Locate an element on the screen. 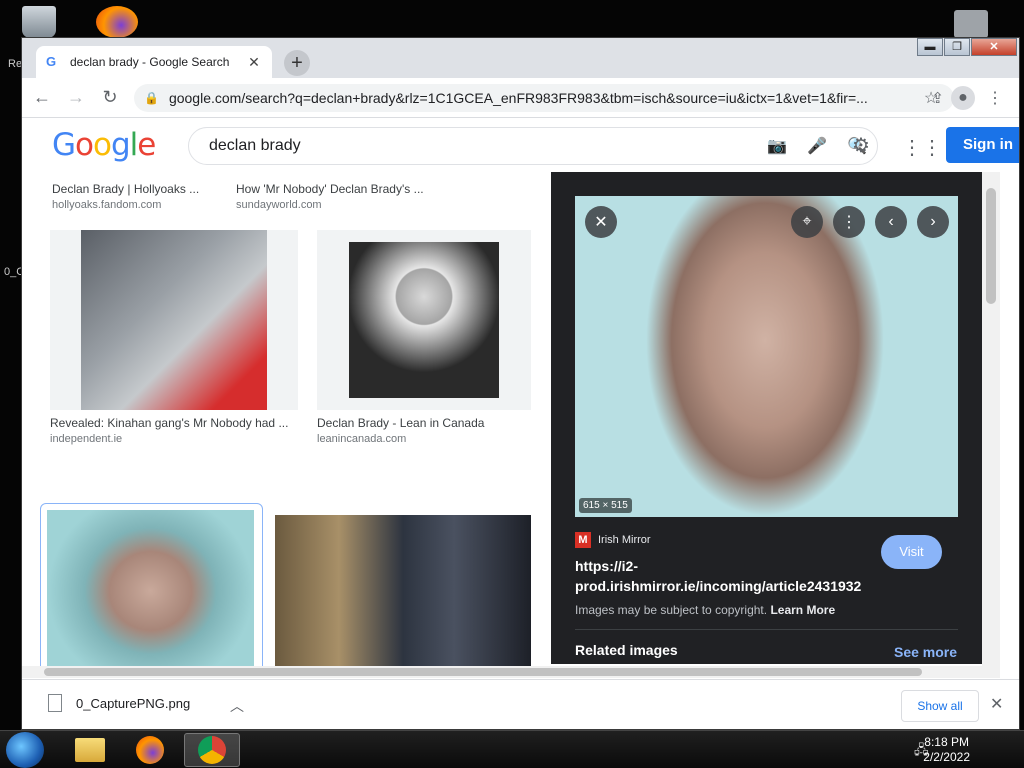  show-all-button: Show all is located at coordinates (940, 706).